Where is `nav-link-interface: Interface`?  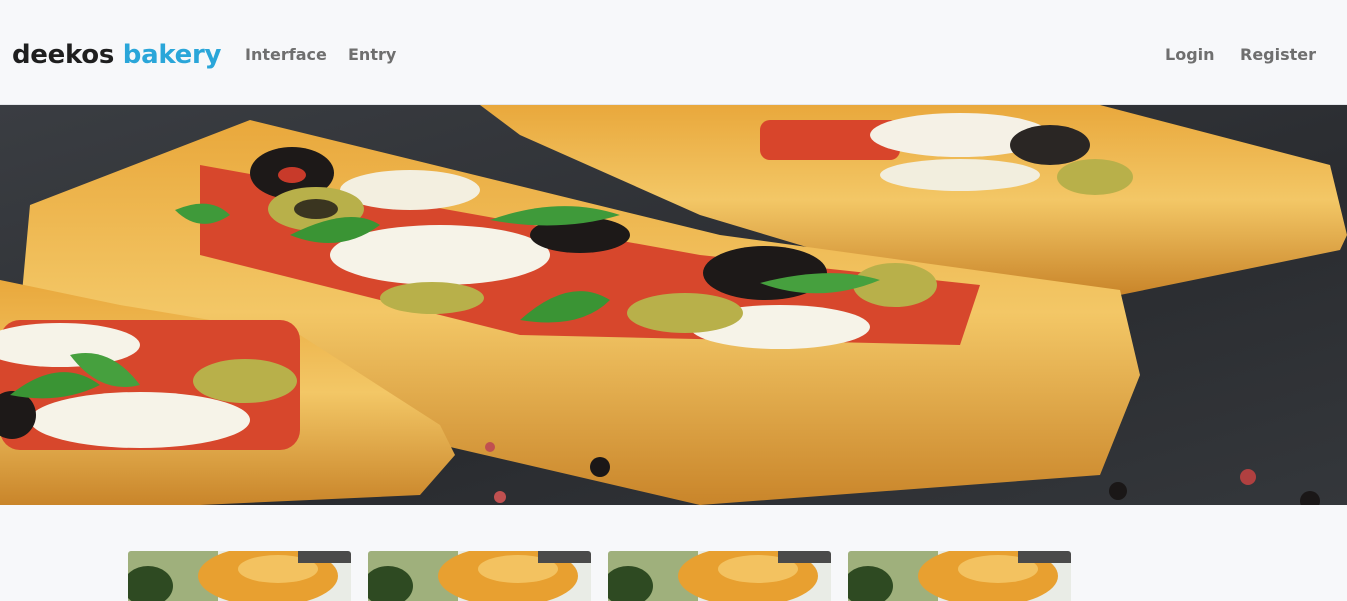
nav-link-interface: Interface is located at coordinates (286, 55).